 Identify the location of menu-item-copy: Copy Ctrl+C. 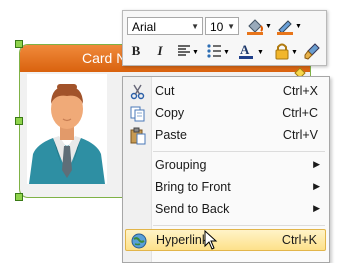
(225, 114).